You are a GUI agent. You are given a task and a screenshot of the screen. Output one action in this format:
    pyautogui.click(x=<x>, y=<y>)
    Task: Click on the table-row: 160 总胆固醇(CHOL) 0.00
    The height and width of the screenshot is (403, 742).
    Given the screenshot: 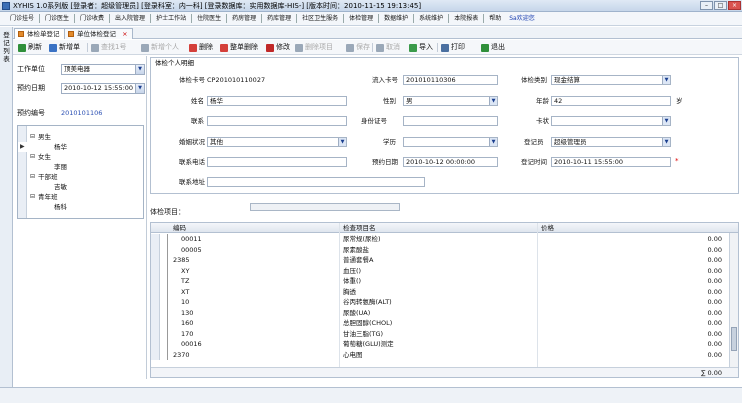 What is the action you would take?
    pyautogui.click(x=444, y=323)
    